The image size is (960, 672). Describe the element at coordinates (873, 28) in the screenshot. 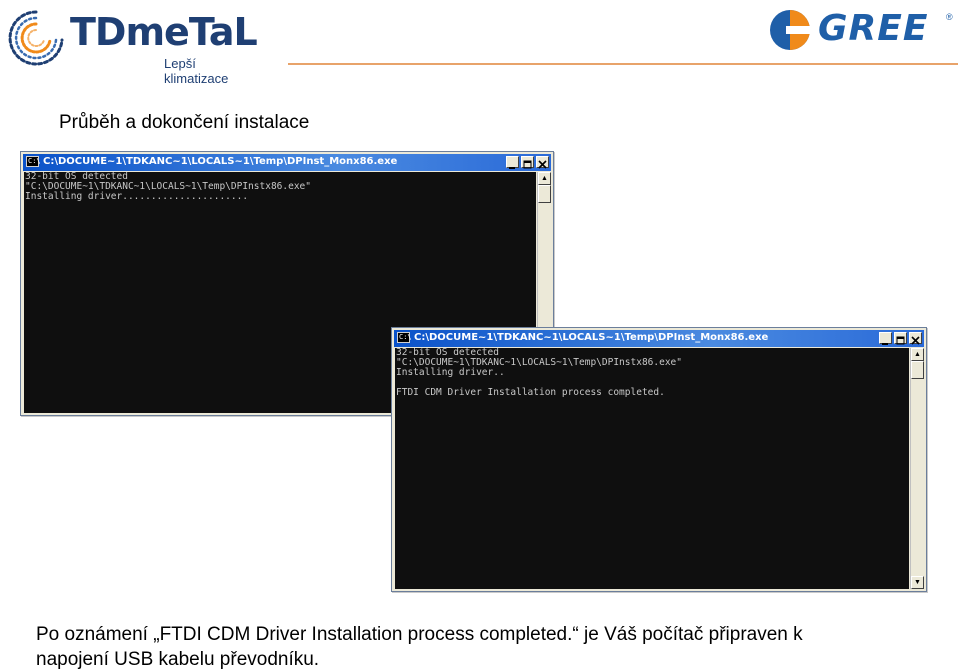

I see `gree-wordmark: GREE` at that location.